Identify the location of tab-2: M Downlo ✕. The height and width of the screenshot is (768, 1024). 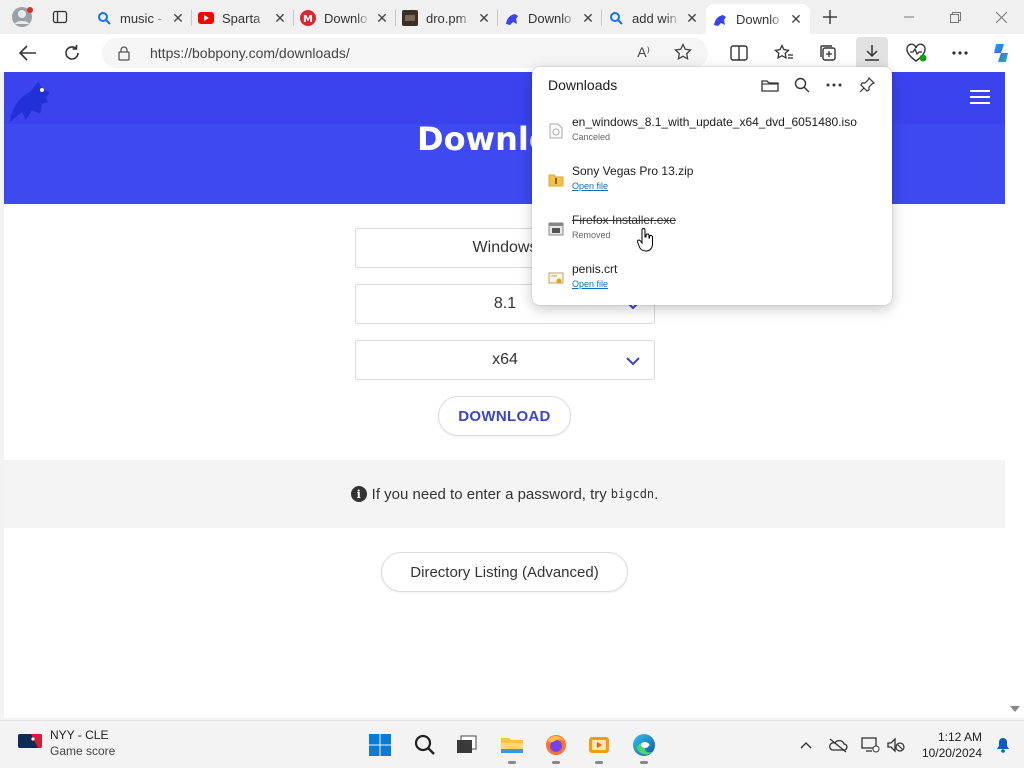
(345, 18).